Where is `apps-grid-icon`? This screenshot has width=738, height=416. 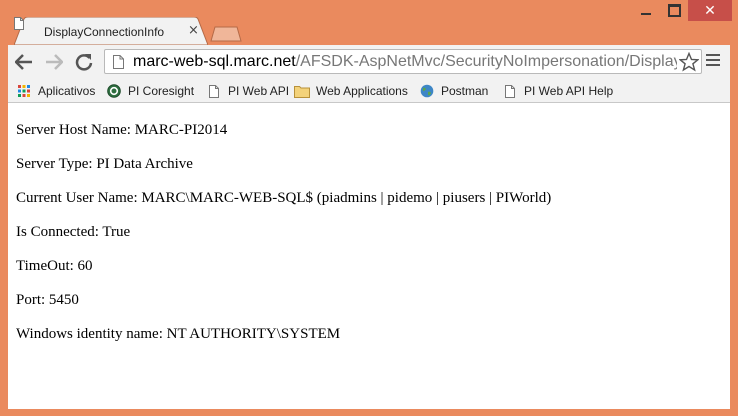
apps-grid-icon is located at coordinates (24, 91).